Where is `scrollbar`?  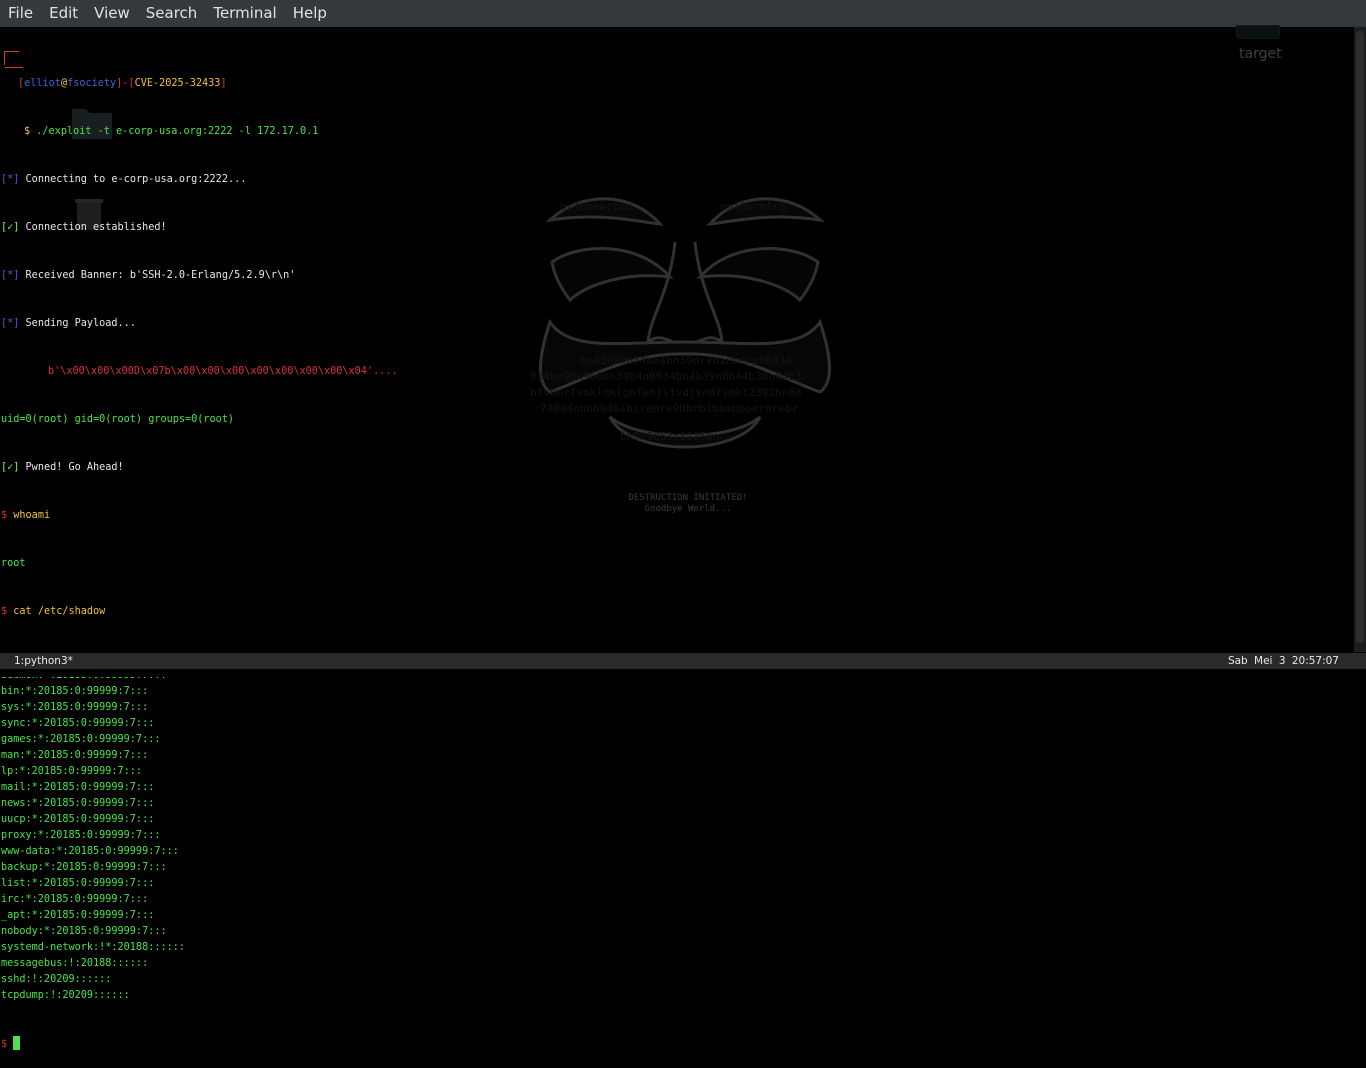 scrollbar is located at coordinates (1360, 339).